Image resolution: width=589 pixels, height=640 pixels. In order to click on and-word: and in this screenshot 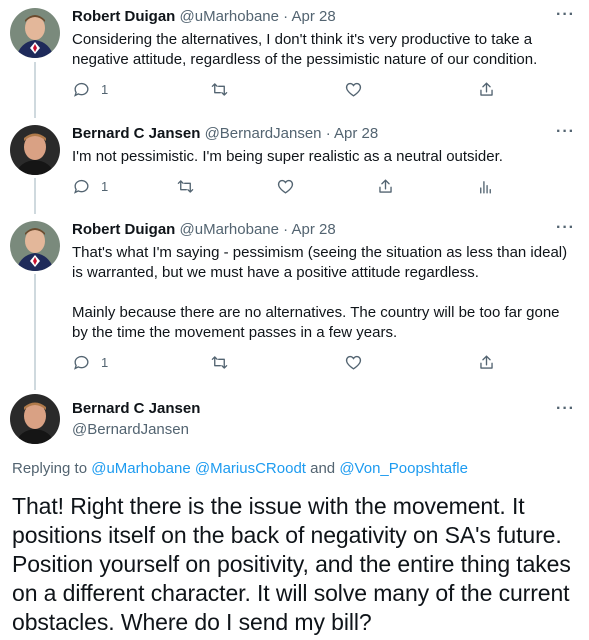, I will do `click(323, 468)`.